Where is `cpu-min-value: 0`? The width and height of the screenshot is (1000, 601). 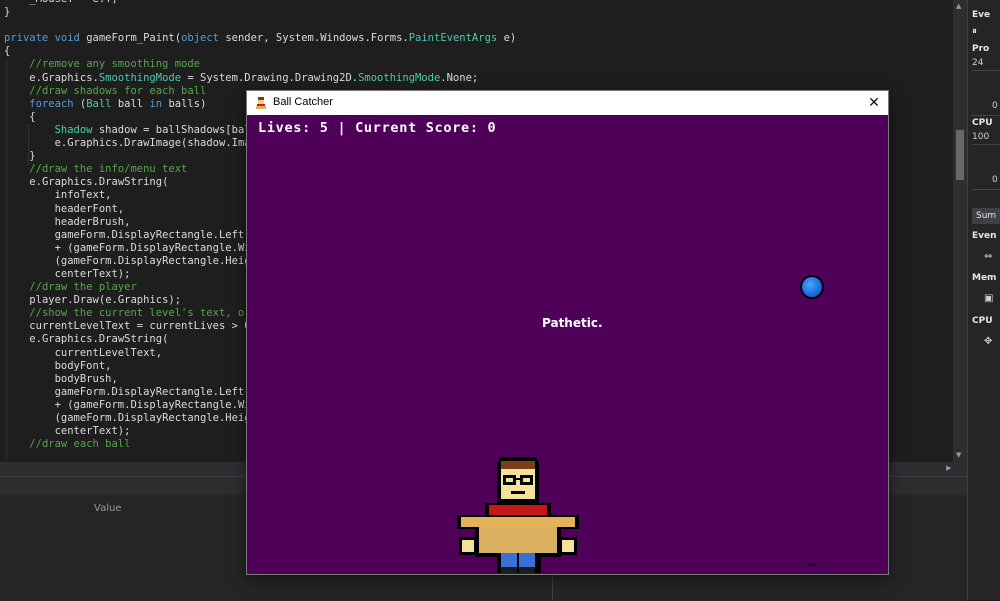
cpu-min-value: 0 is located at coordinates (995, 180).